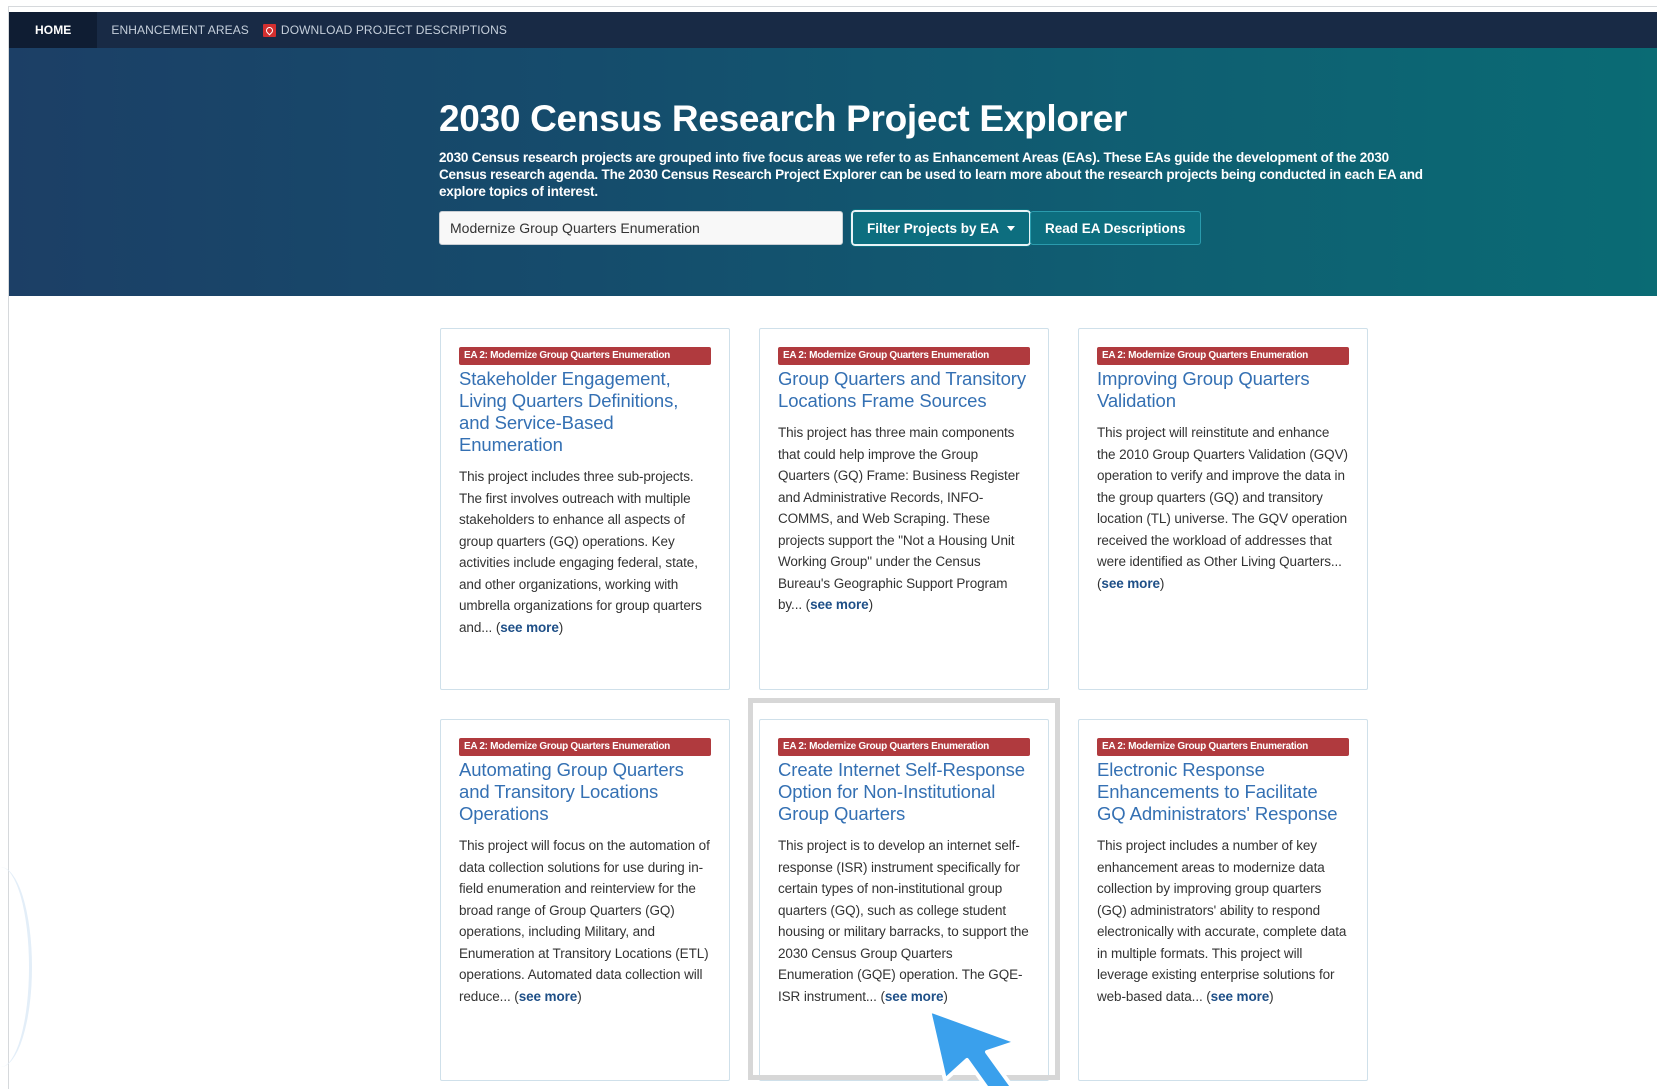  I want to click on filter-projects-button: Filter Projects by EA, so click(941, 228).